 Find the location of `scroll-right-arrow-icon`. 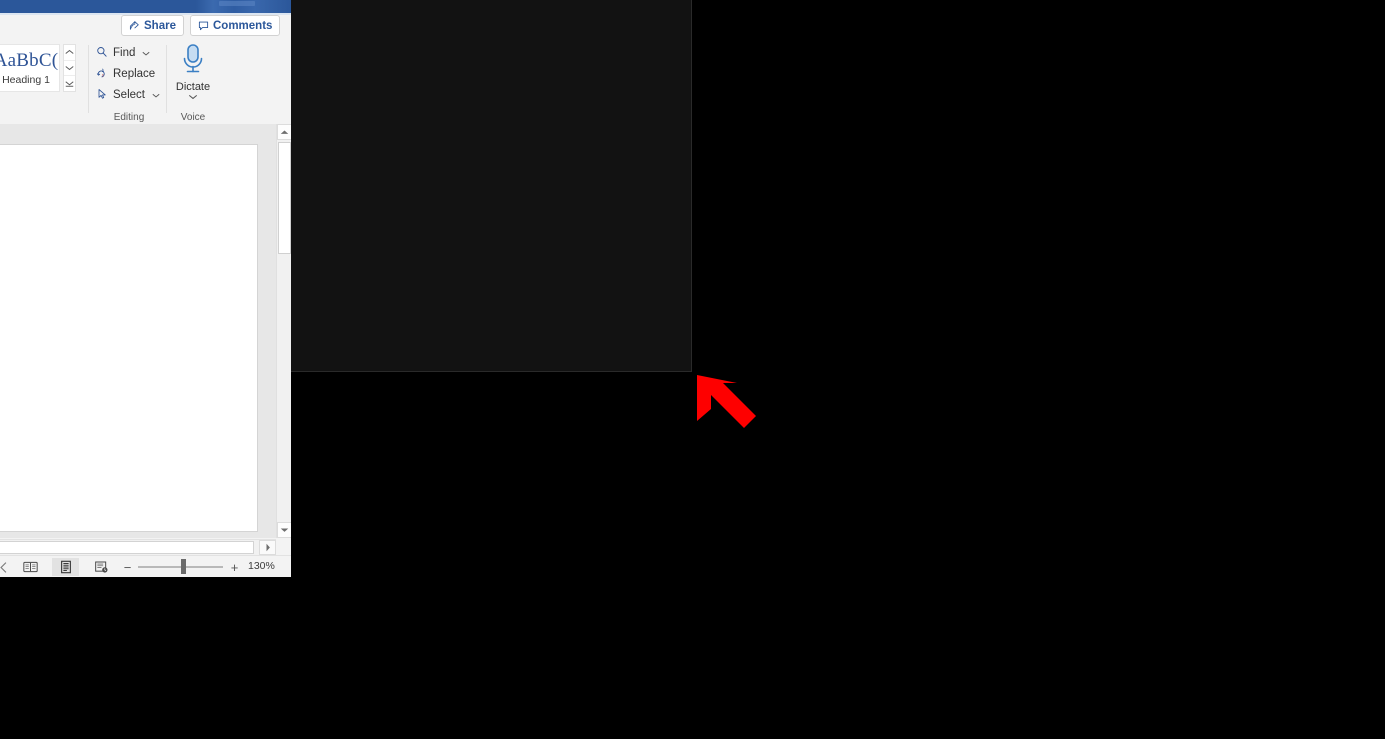

scroll-right-arrow-icon is located at coordinates (267, 547).